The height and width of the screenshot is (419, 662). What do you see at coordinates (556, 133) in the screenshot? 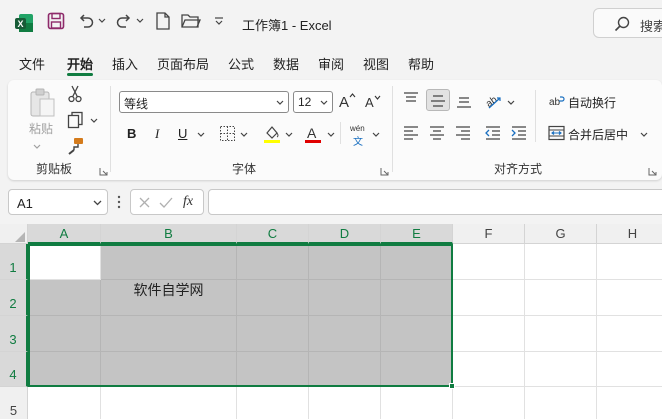
I see `merge-center-icon` at bounding box center [556, 133].